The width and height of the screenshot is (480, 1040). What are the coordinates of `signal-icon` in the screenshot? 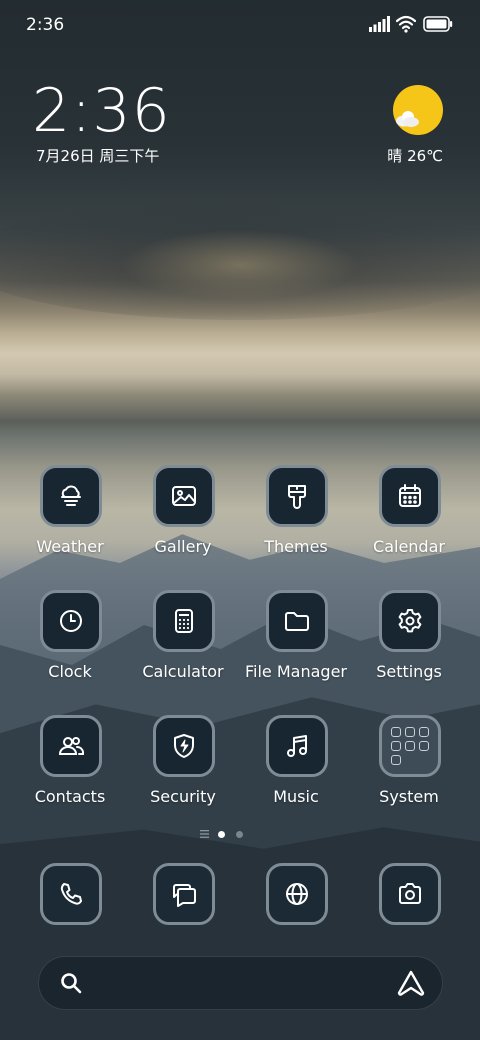 It's located at (379, 24).